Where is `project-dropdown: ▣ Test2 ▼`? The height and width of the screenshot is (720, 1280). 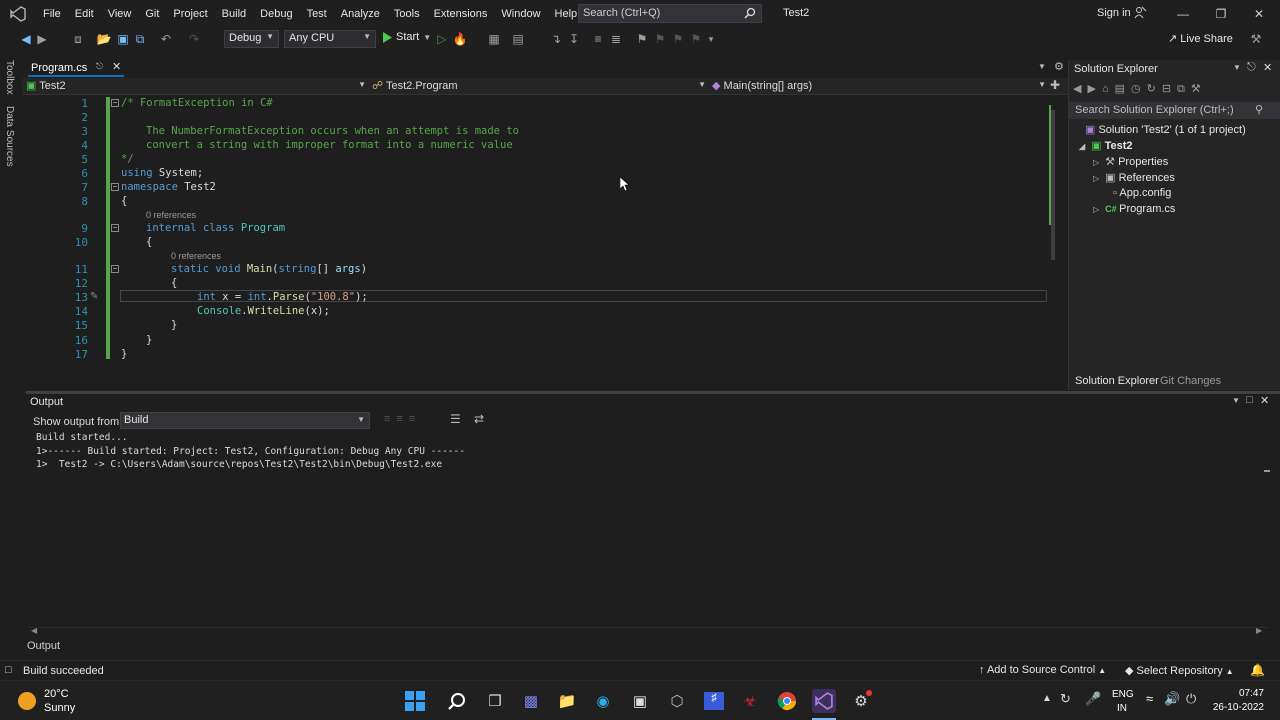
project-dropdown: ▣ Test2 ▼ is located at coordinates (196, 86).